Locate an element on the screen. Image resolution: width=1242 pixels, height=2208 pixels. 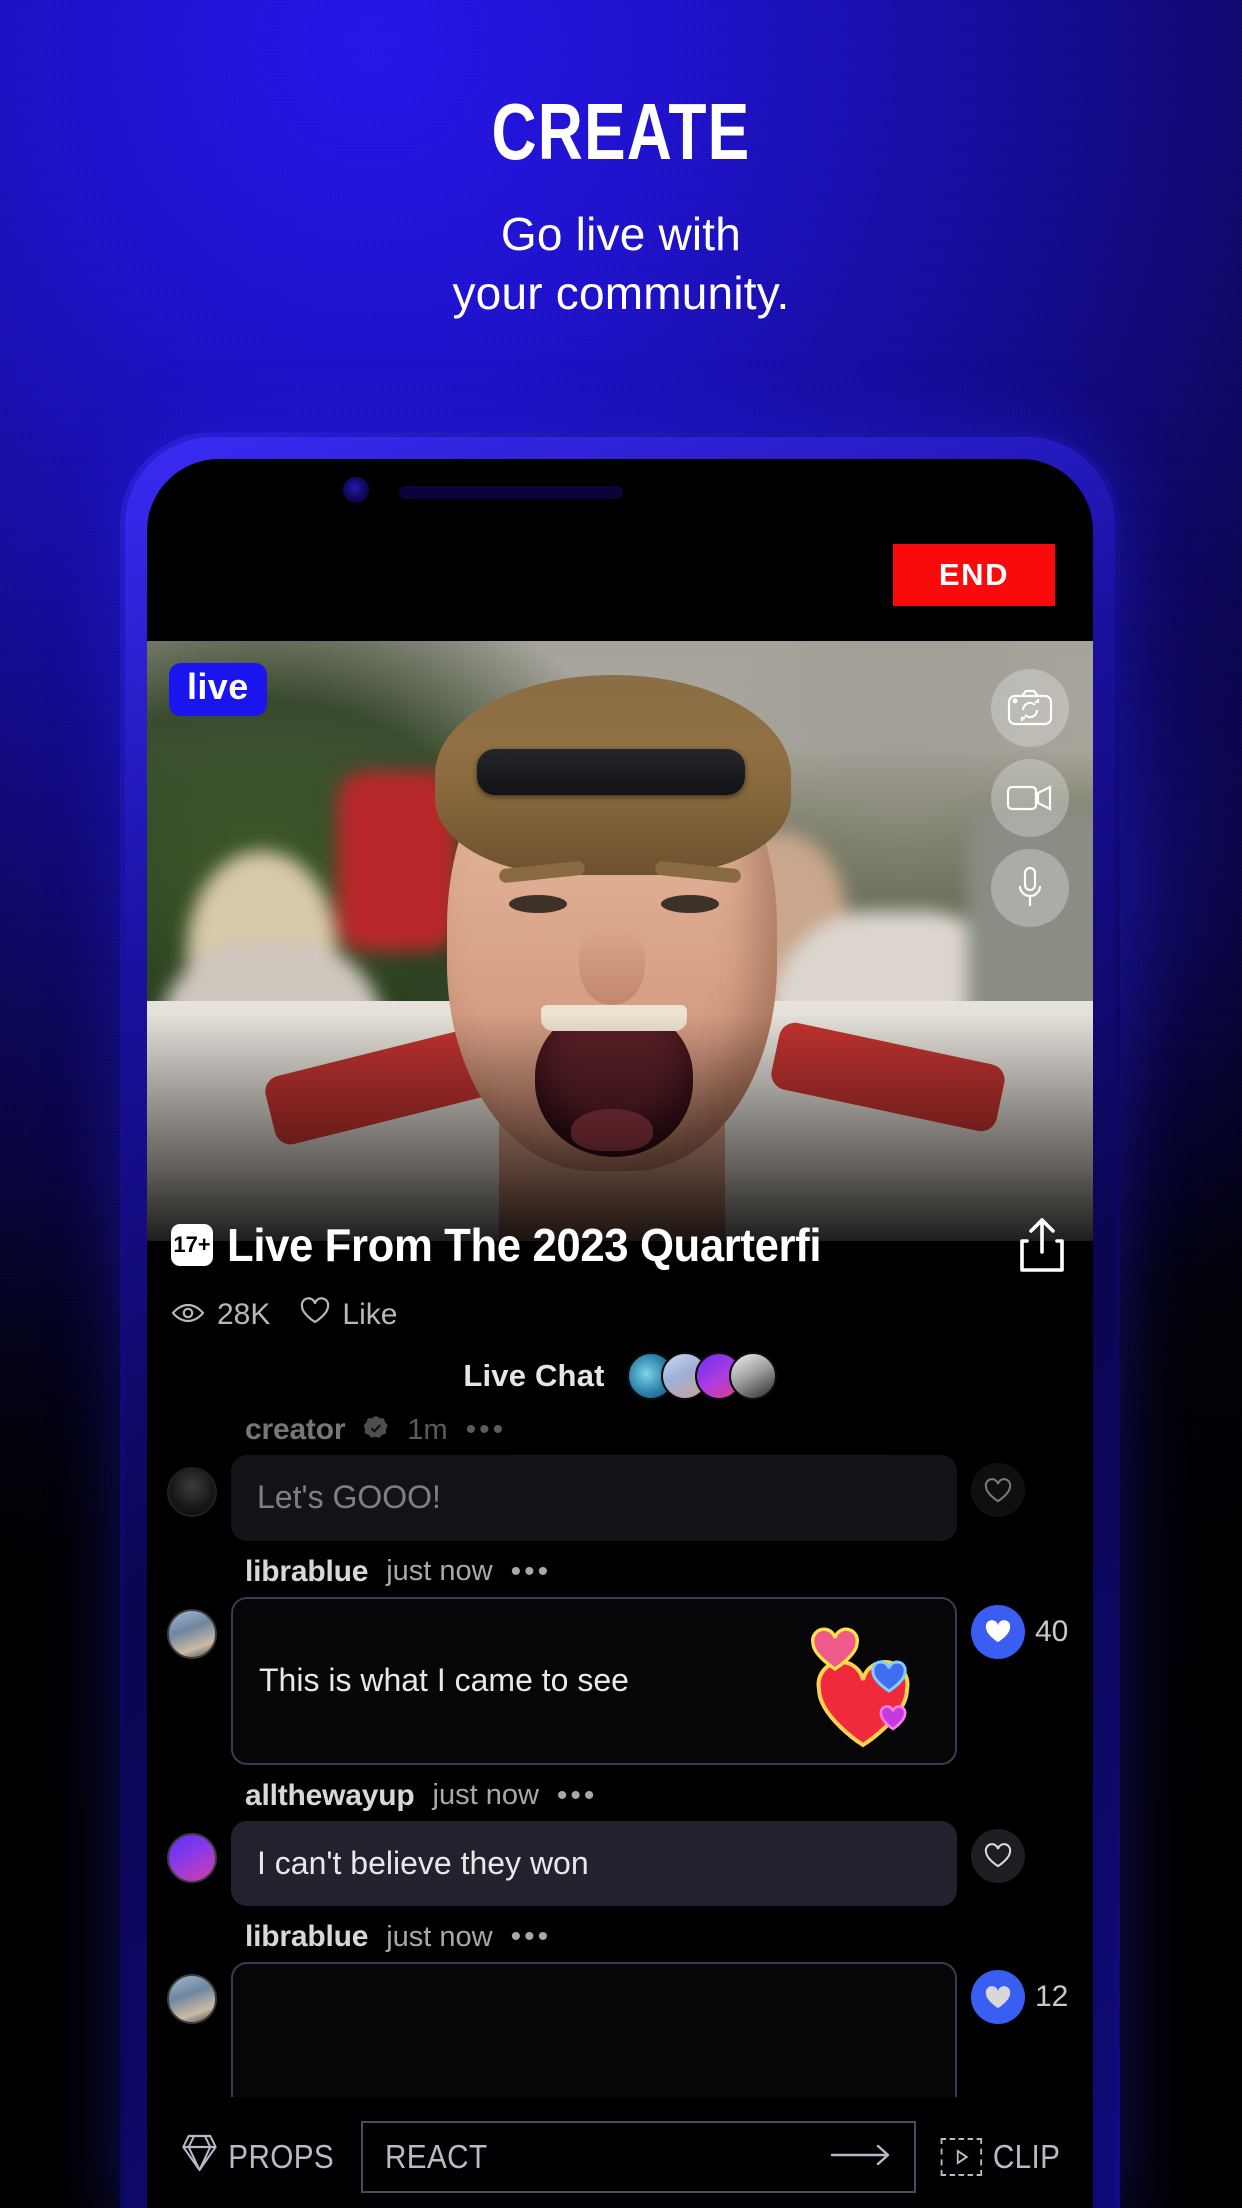
live-badge: live is located at coordinates (218, 689).